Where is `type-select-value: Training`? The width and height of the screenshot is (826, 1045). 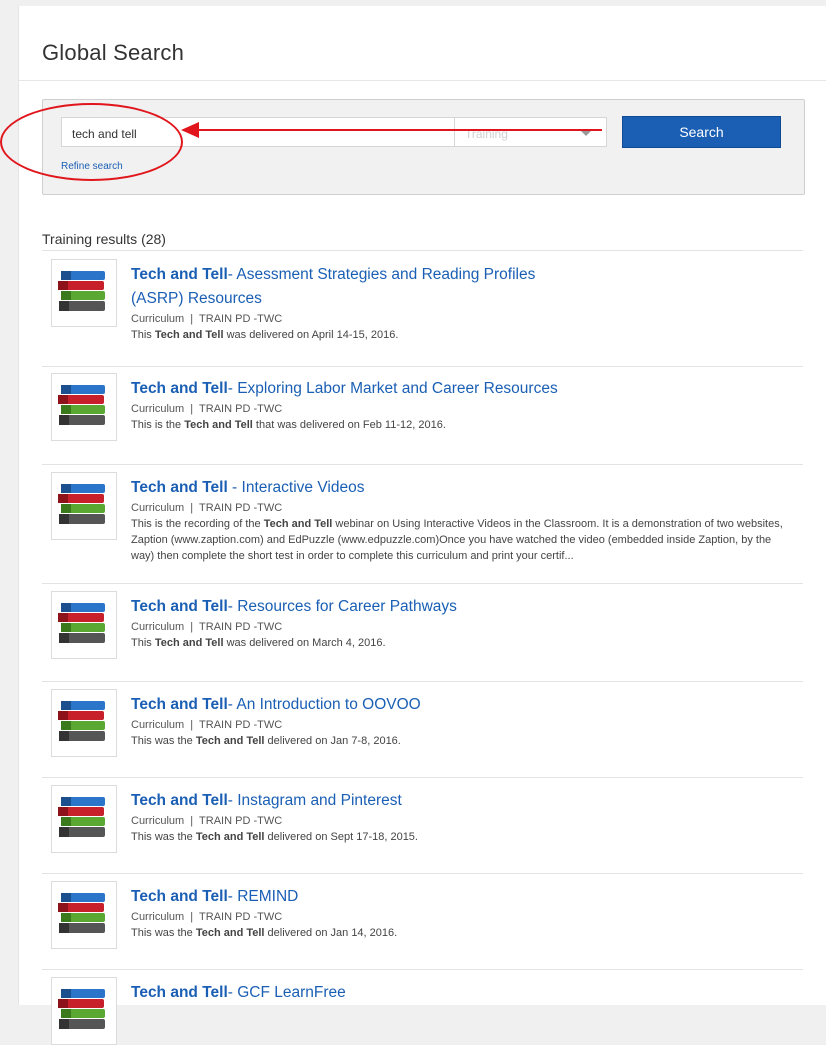 type-select-value: Training is located at coordinates (486, 134).